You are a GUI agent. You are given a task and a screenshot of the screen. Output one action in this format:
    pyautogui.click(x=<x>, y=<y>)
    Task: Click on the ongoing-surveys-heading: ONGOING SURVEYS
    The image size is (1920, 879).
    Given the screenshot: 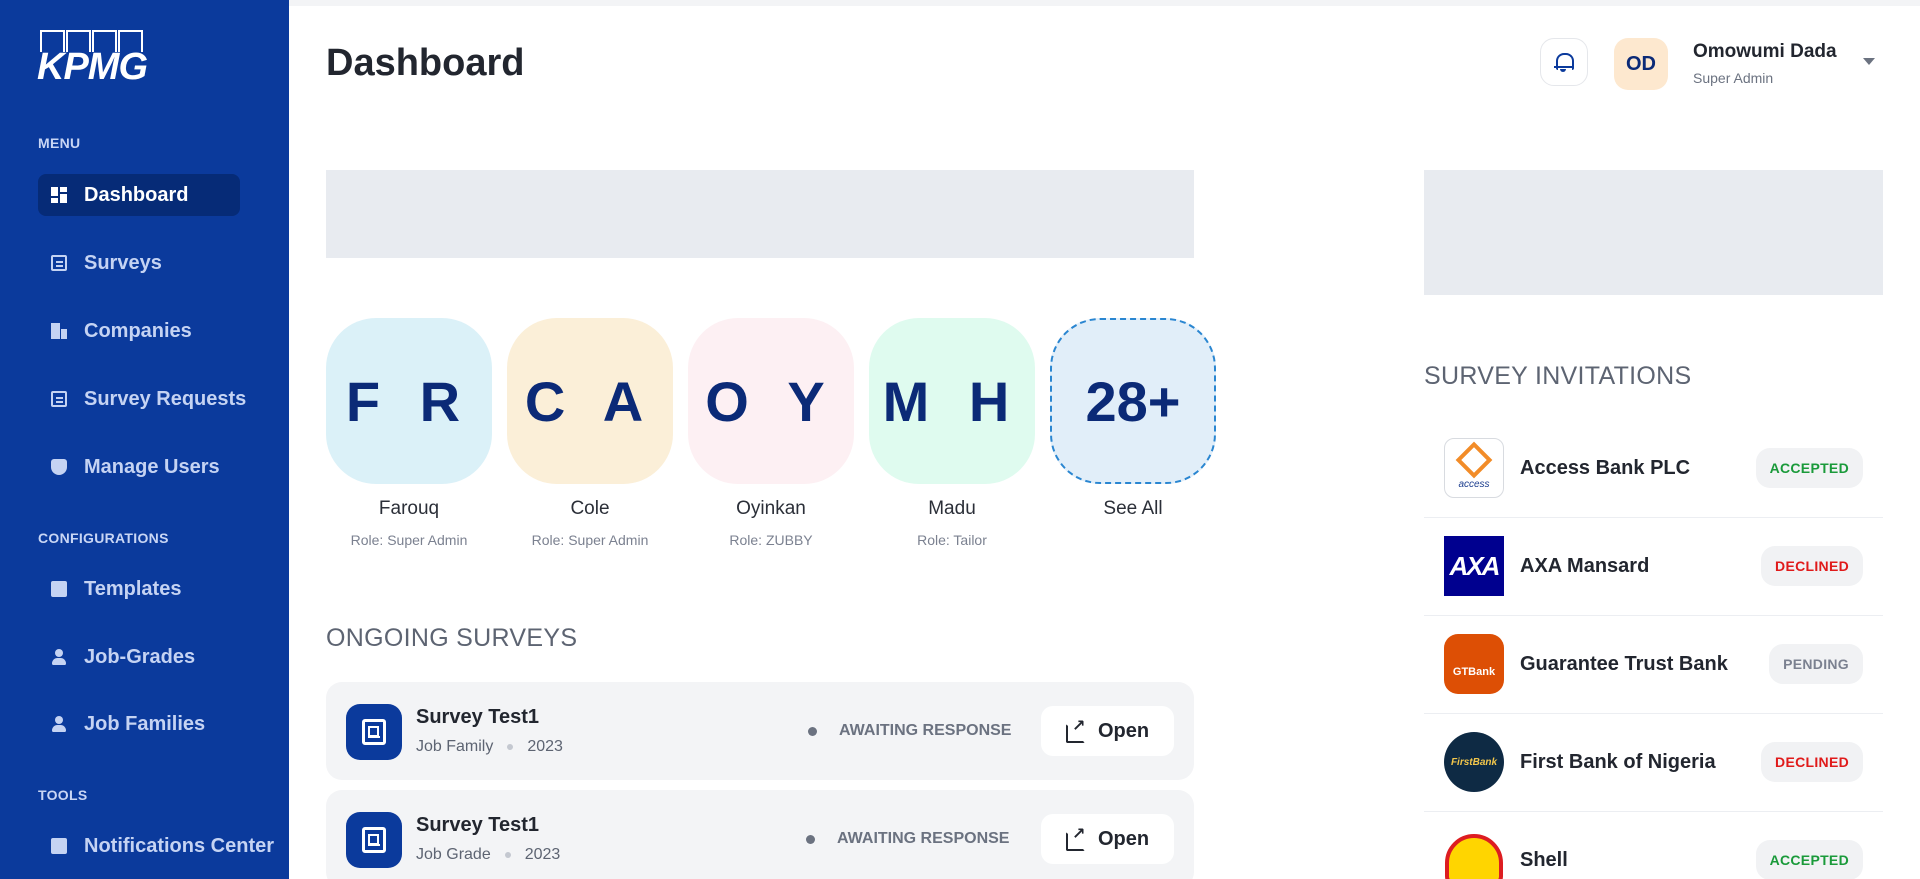 What is the action you would take?
    pyautogui.click(x=452, y=638)
    